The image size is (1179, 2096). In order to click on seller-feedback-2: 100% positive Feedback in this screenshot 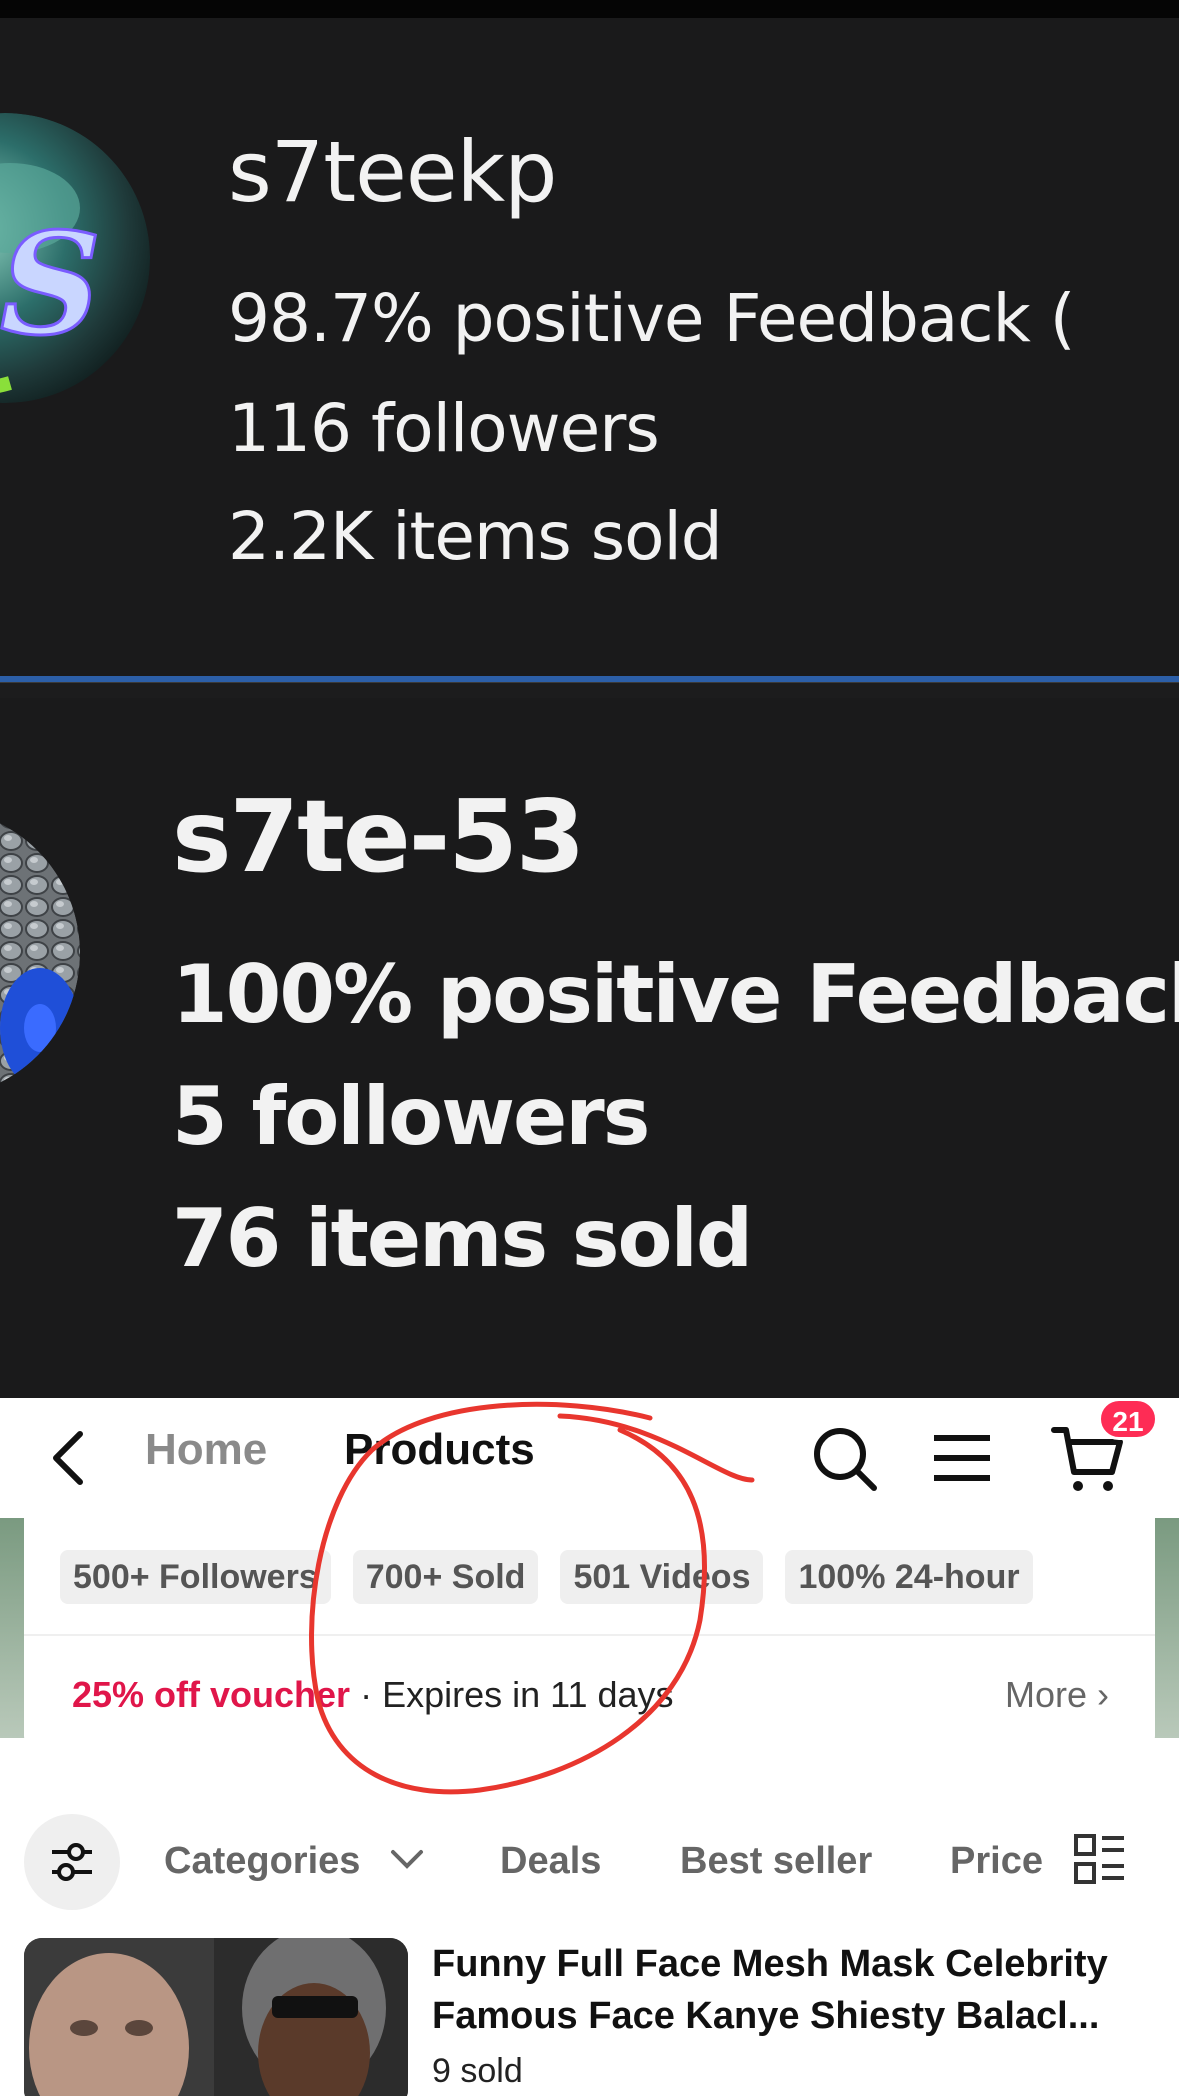, I will do `click(675, 994)`.